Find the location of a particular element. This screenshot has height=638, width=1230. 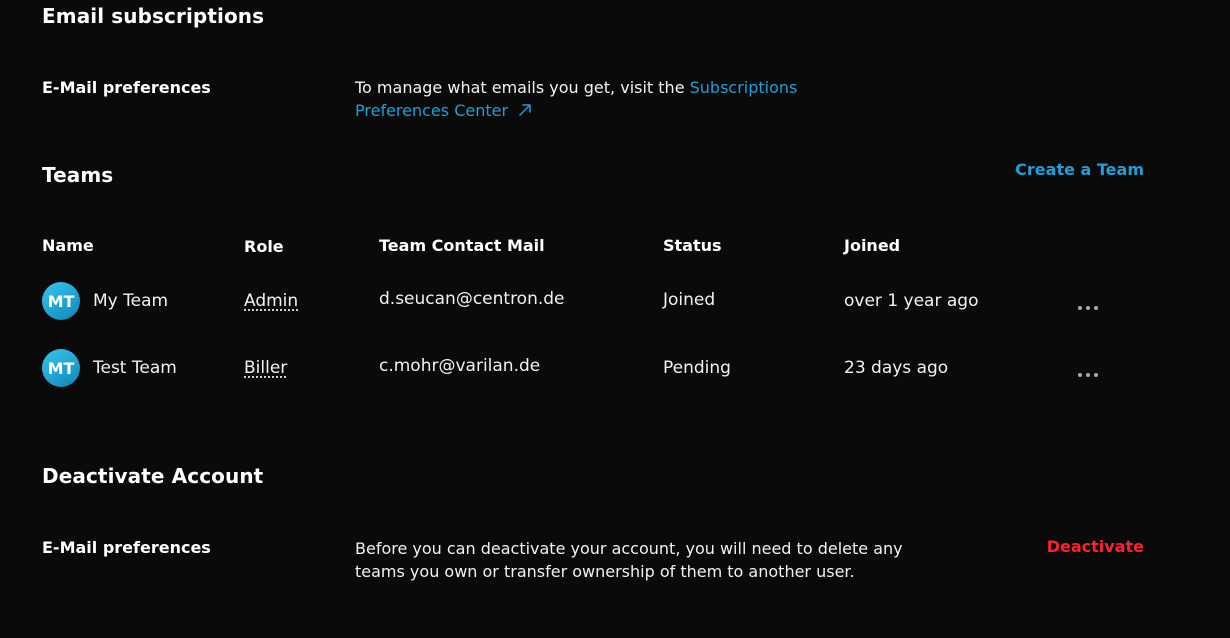

team-joined: 23 days ago is located at coordinates (896, 368).